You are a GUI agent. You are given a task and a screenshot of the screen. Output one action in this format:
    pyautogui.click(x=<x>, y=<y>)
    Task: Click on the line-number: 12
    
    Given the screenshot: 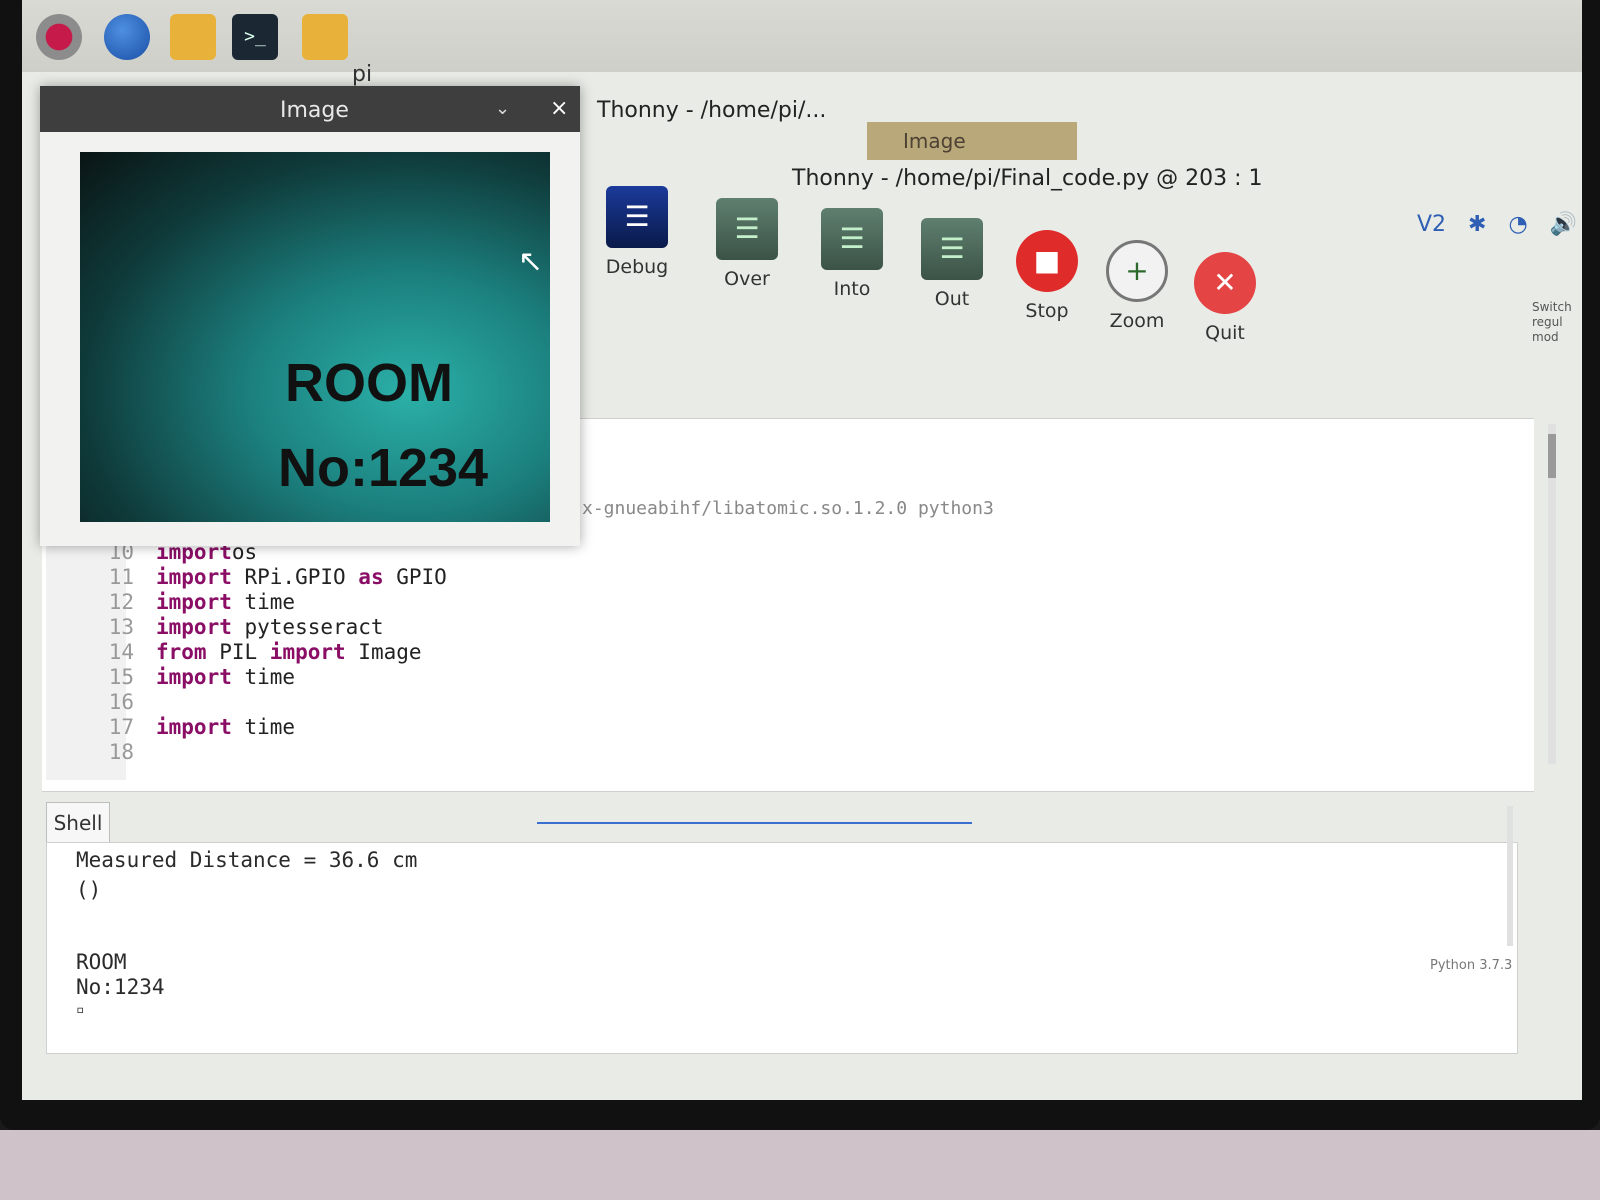 What is the action you would take?
    pyautogui.click(x=121, y=602)
    